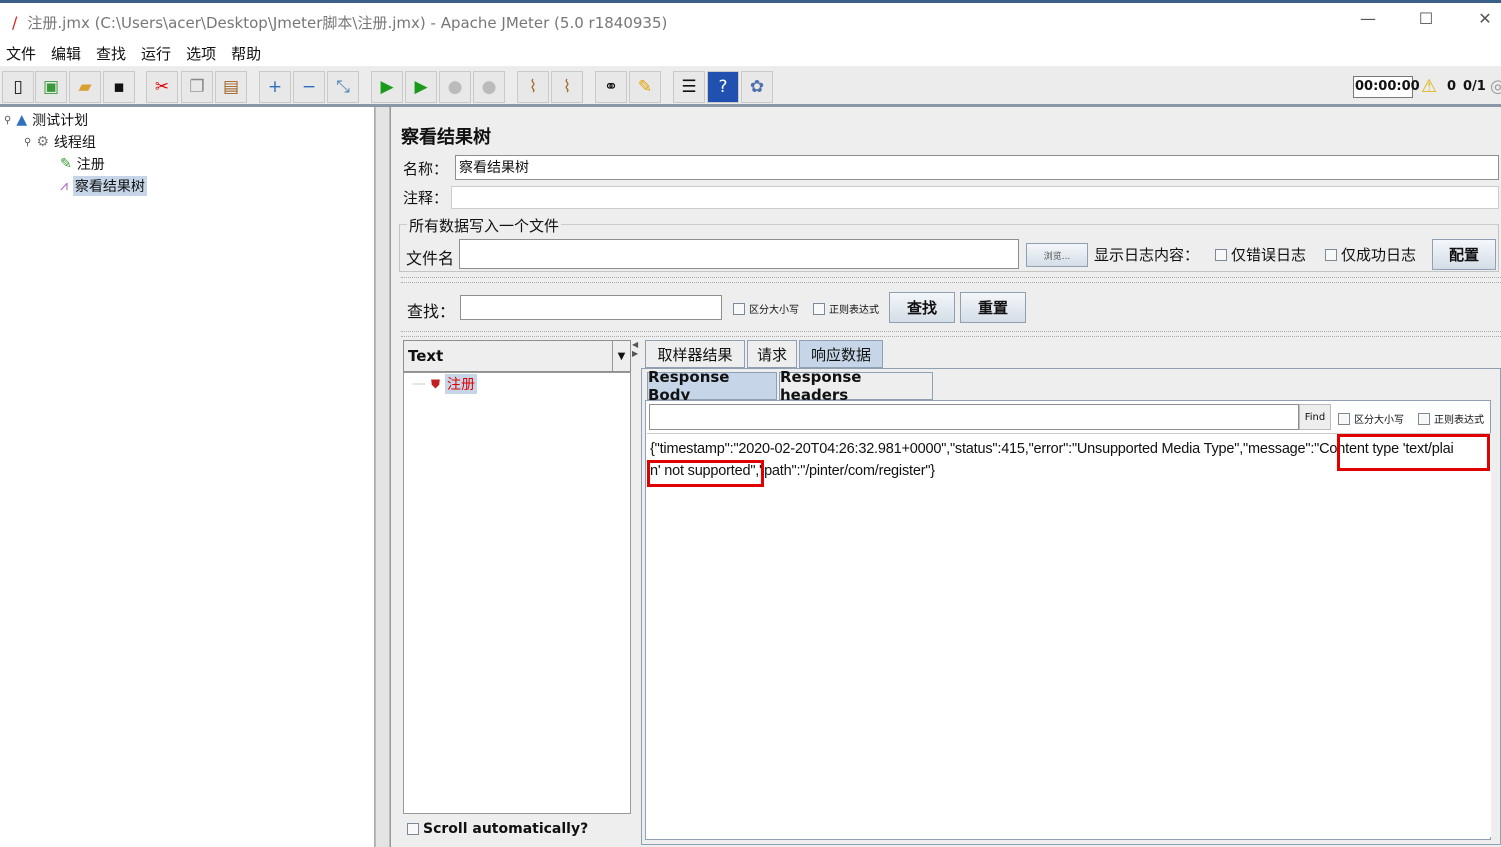 Image resolution: width=1501 pixels, height=847 pixels. What do you see at coordinates (484, 225) in the screenshot?
I see `file-group-title: 所有数据写入一个文件` at bounding box center [484, 225].